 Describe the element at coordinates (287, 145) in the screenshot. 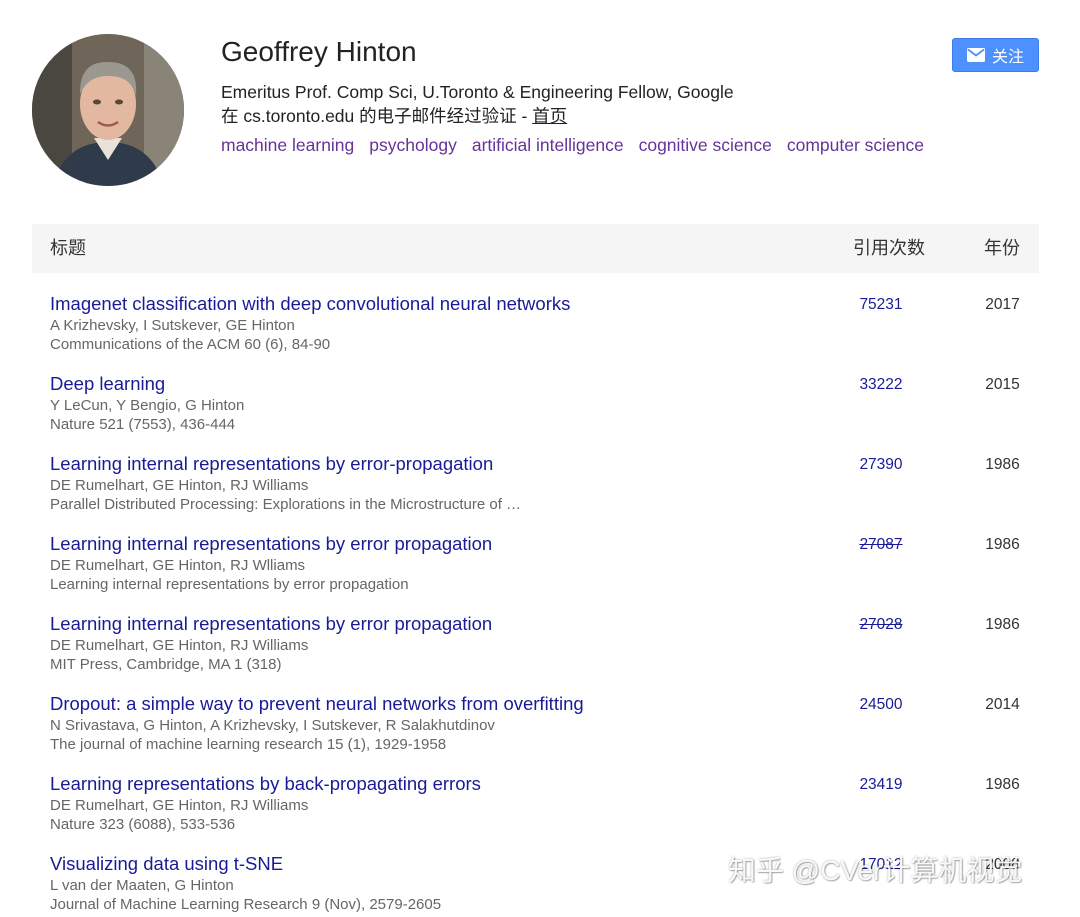

I see `interest-machine-learning: machine learning` at that location.